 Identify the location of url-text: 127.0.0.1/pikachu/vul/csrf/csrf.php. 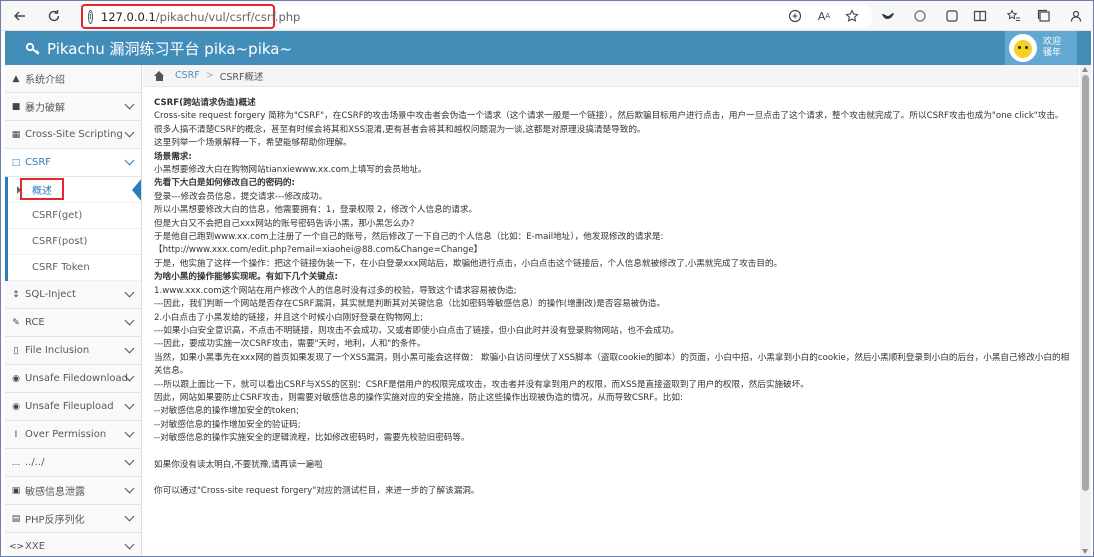
(200, 17).